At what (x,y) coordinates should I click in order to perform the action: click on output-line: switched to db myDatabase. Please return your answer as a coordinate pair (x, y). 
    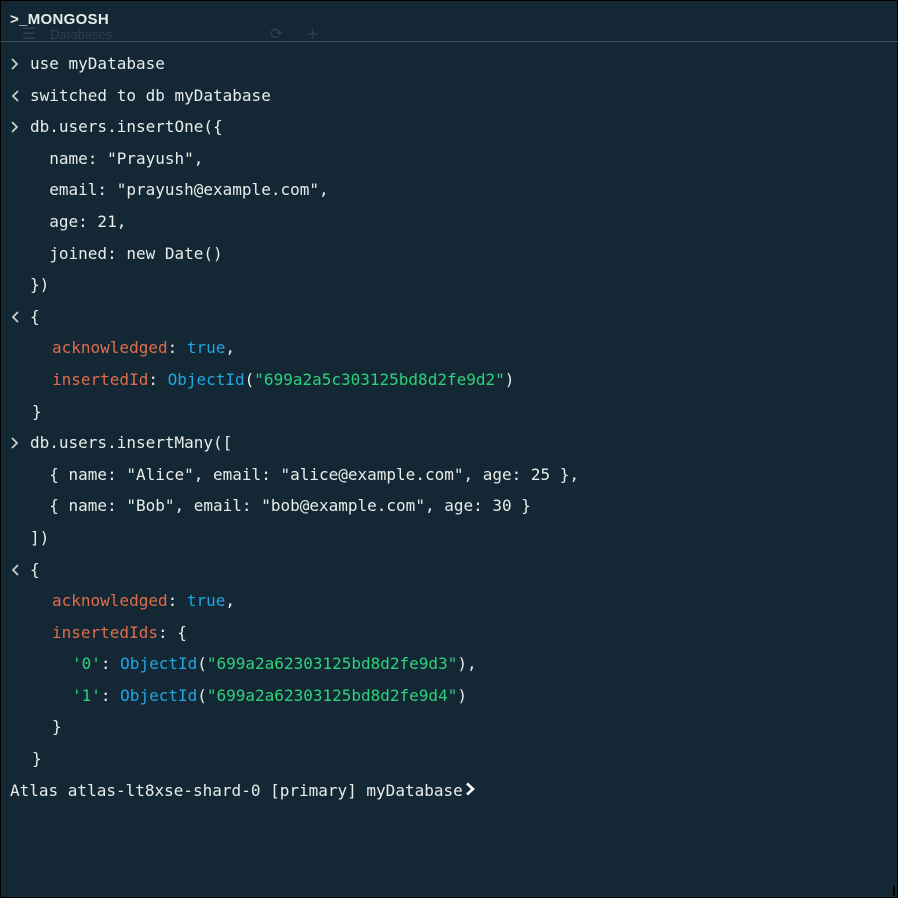
    Looking at the image, I should click on (449, 96).